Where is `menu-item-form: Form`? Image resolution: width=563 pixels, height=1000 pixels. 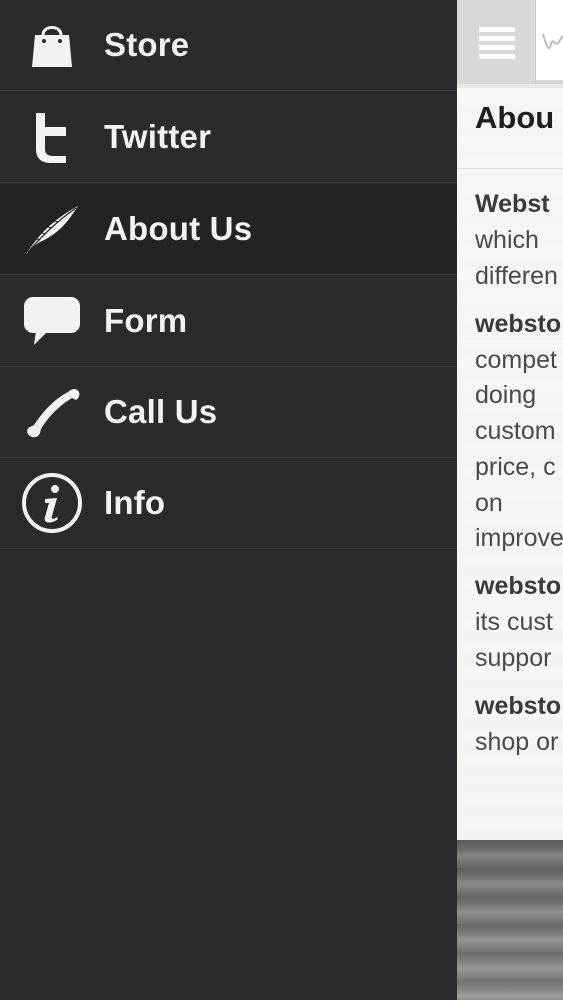 menu-item-form: Form is located at coordinates (228, 321).